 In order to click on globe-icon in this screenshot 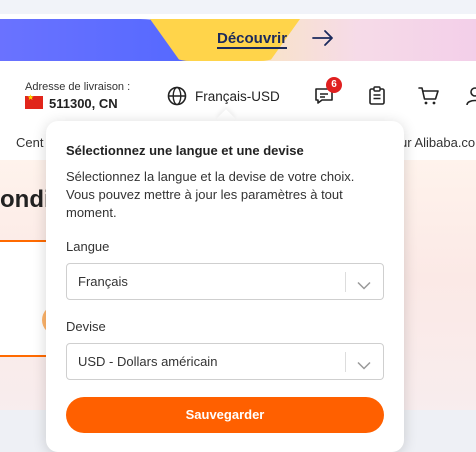, I will do `click(177, 98)`.